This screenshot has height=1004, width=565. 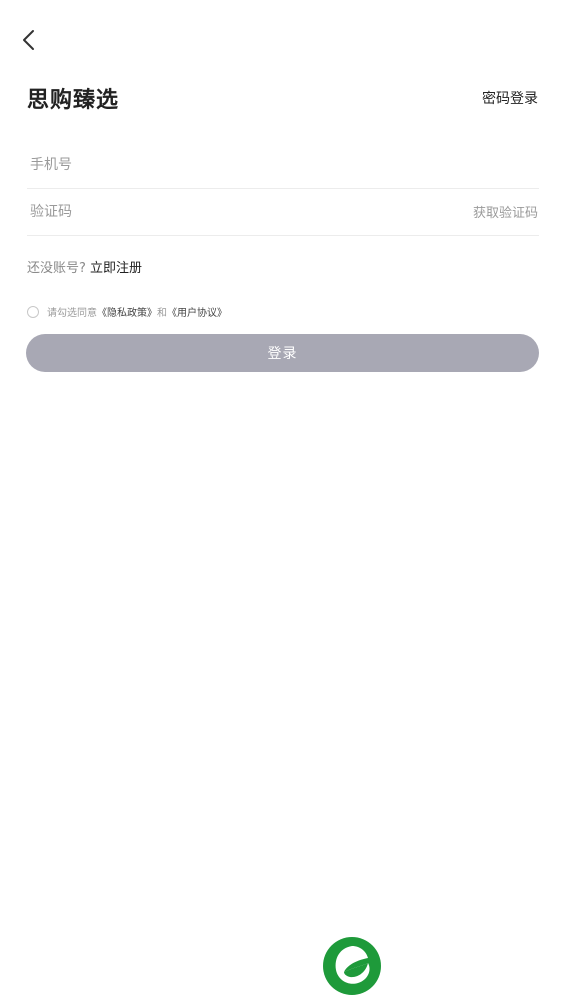 I want to click on code-field: 获取验证码, so click(x=283, y=212).